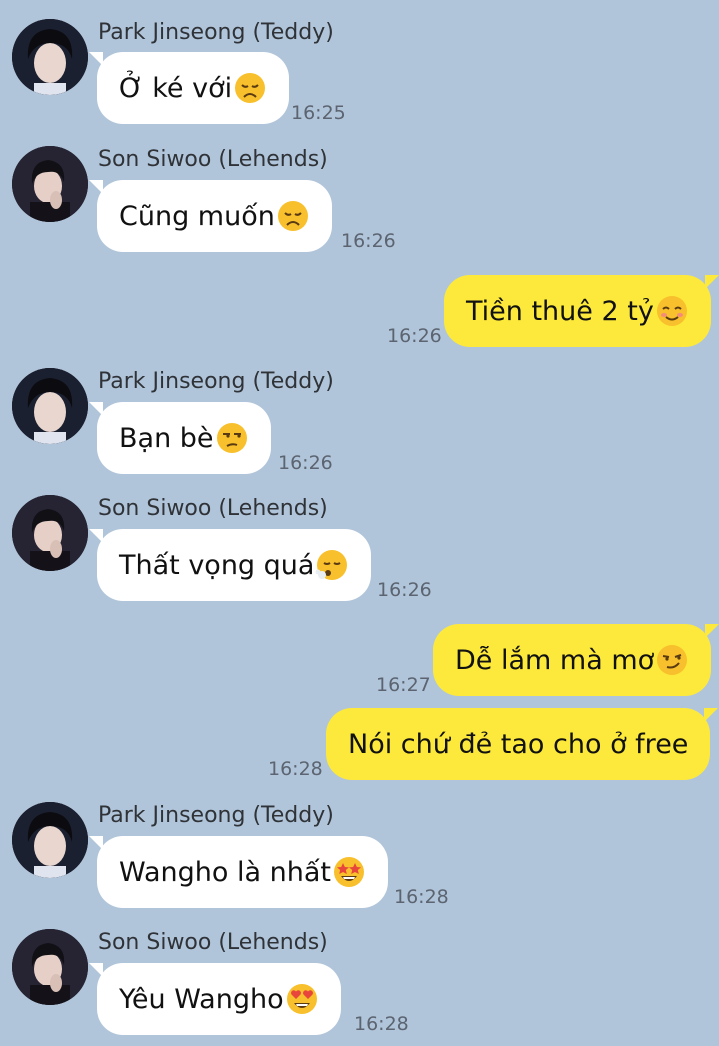  I want to click on message-timestamp: 16:25, so click(318, 113).